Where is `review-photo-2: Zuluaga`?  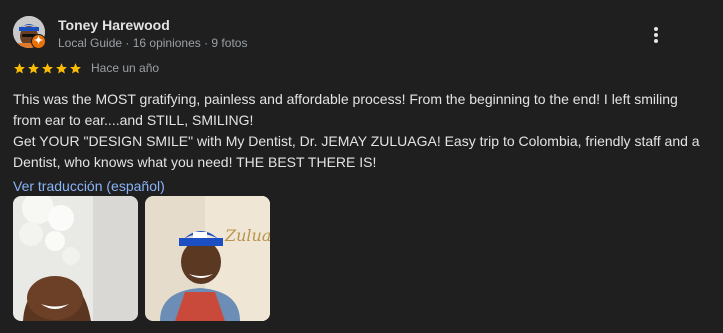
review-photo-2: Zuluaga is located at coordinates (207, 258).